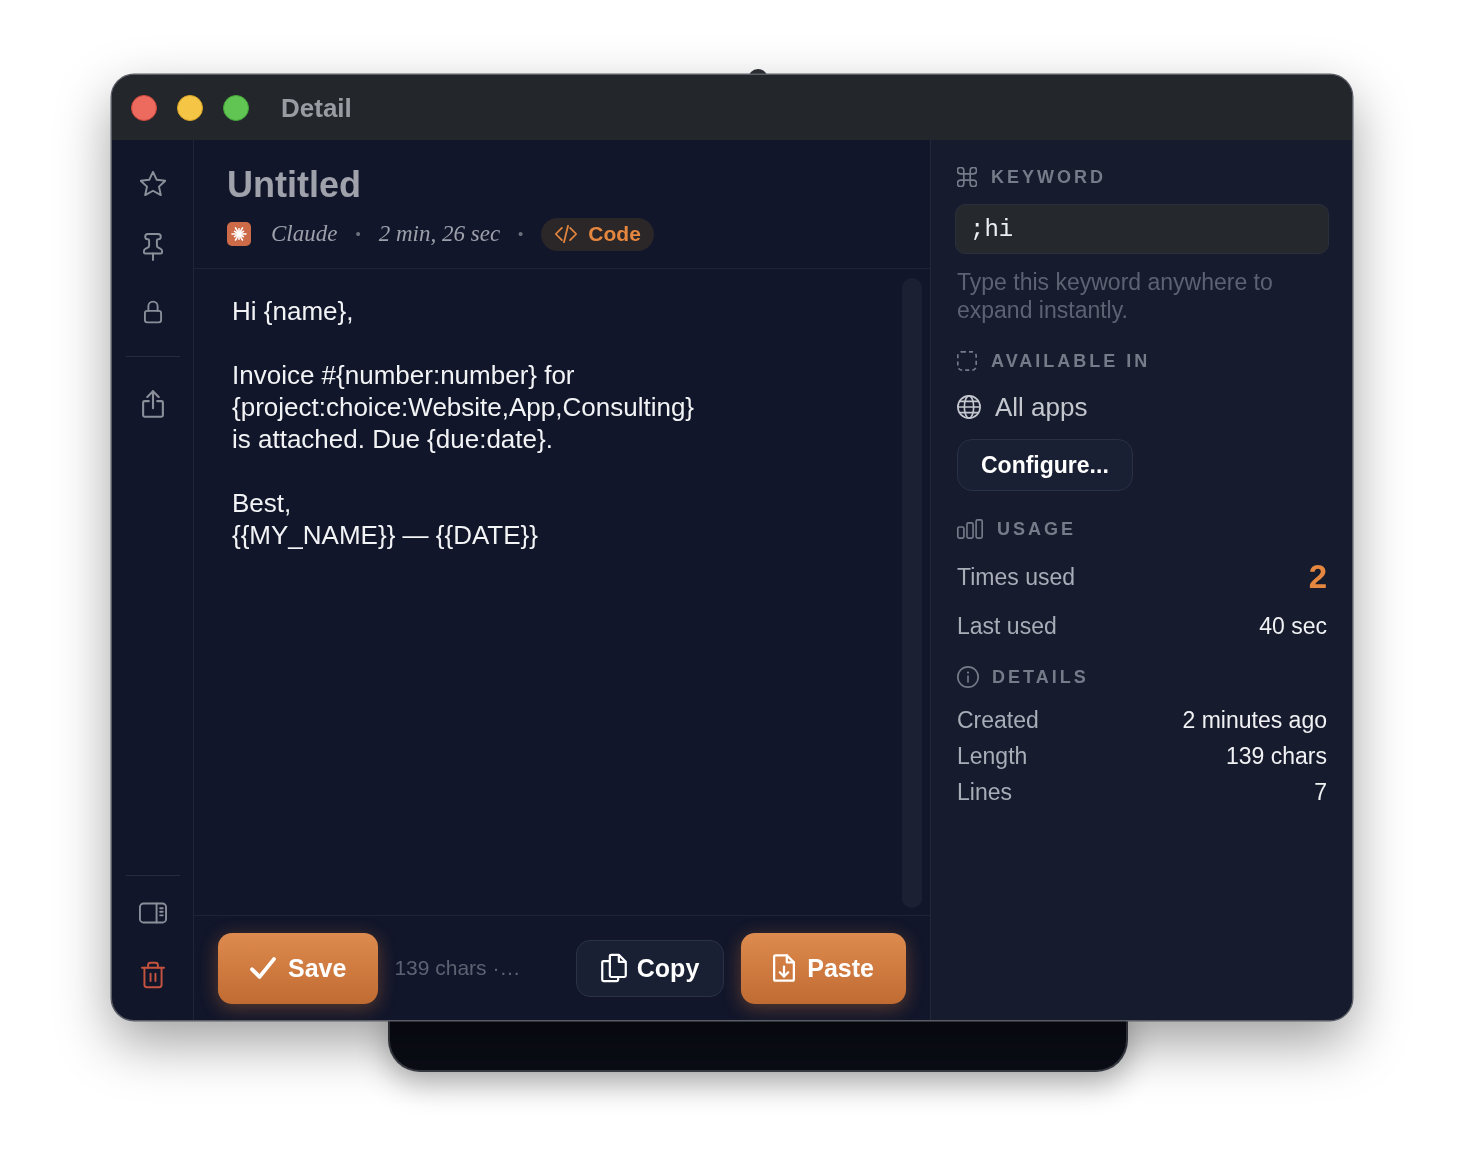  Describe the element at coordinates (1048, 177) in the screenshot. I see `section-heading: KEYWORD` at that location.